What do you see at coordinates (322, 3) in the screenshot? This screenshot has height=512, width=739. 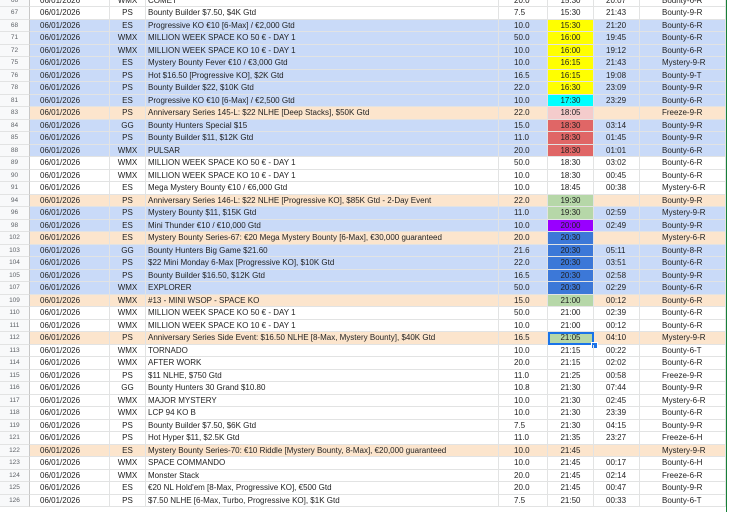 I see `tournament-name-cell: COMET` at bounding box center [322, 3].